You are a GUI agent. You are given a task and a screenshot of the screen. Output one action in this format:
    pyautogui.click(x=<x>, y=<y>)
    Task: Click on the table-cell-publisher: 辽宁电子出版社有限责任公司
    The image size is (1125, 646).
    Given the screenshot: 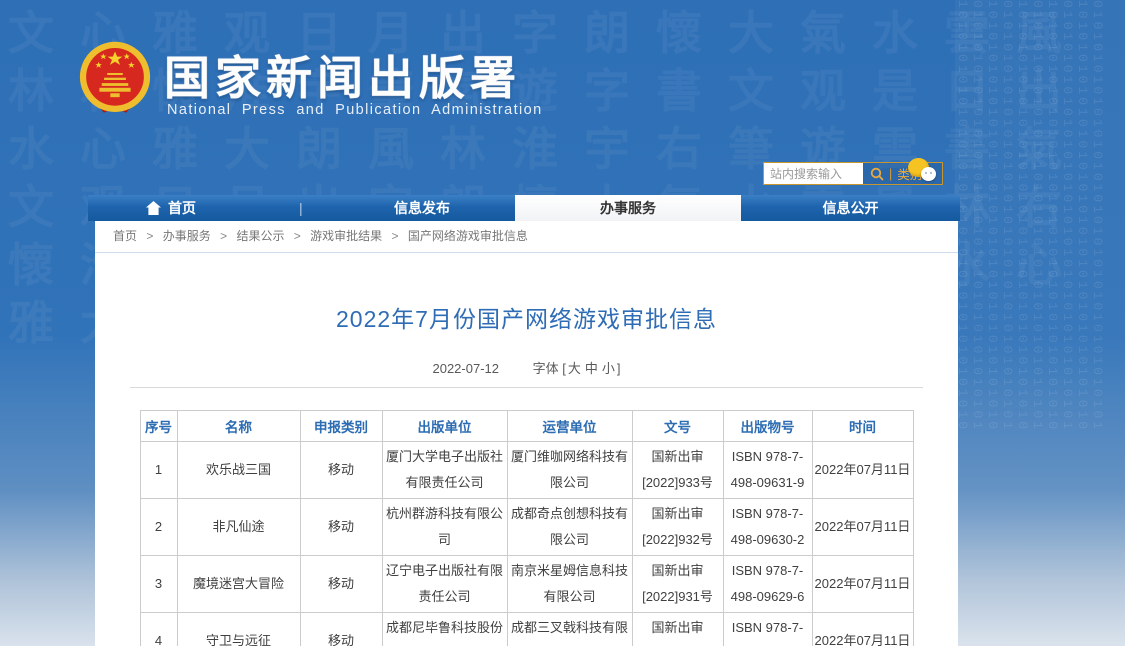 What is the action you would take?
    pyautogui.click(x=444, y=584)
    